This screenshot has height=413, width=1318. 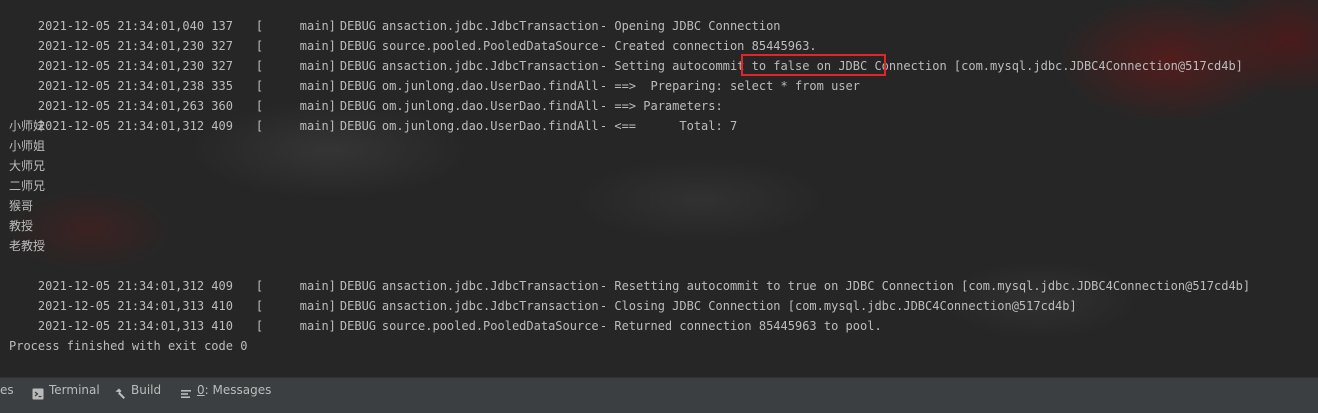 What do you see at coordinates (27, 126) in the screenshot?
I see `output-name: 小师妹` at bounding box center [27, 126].